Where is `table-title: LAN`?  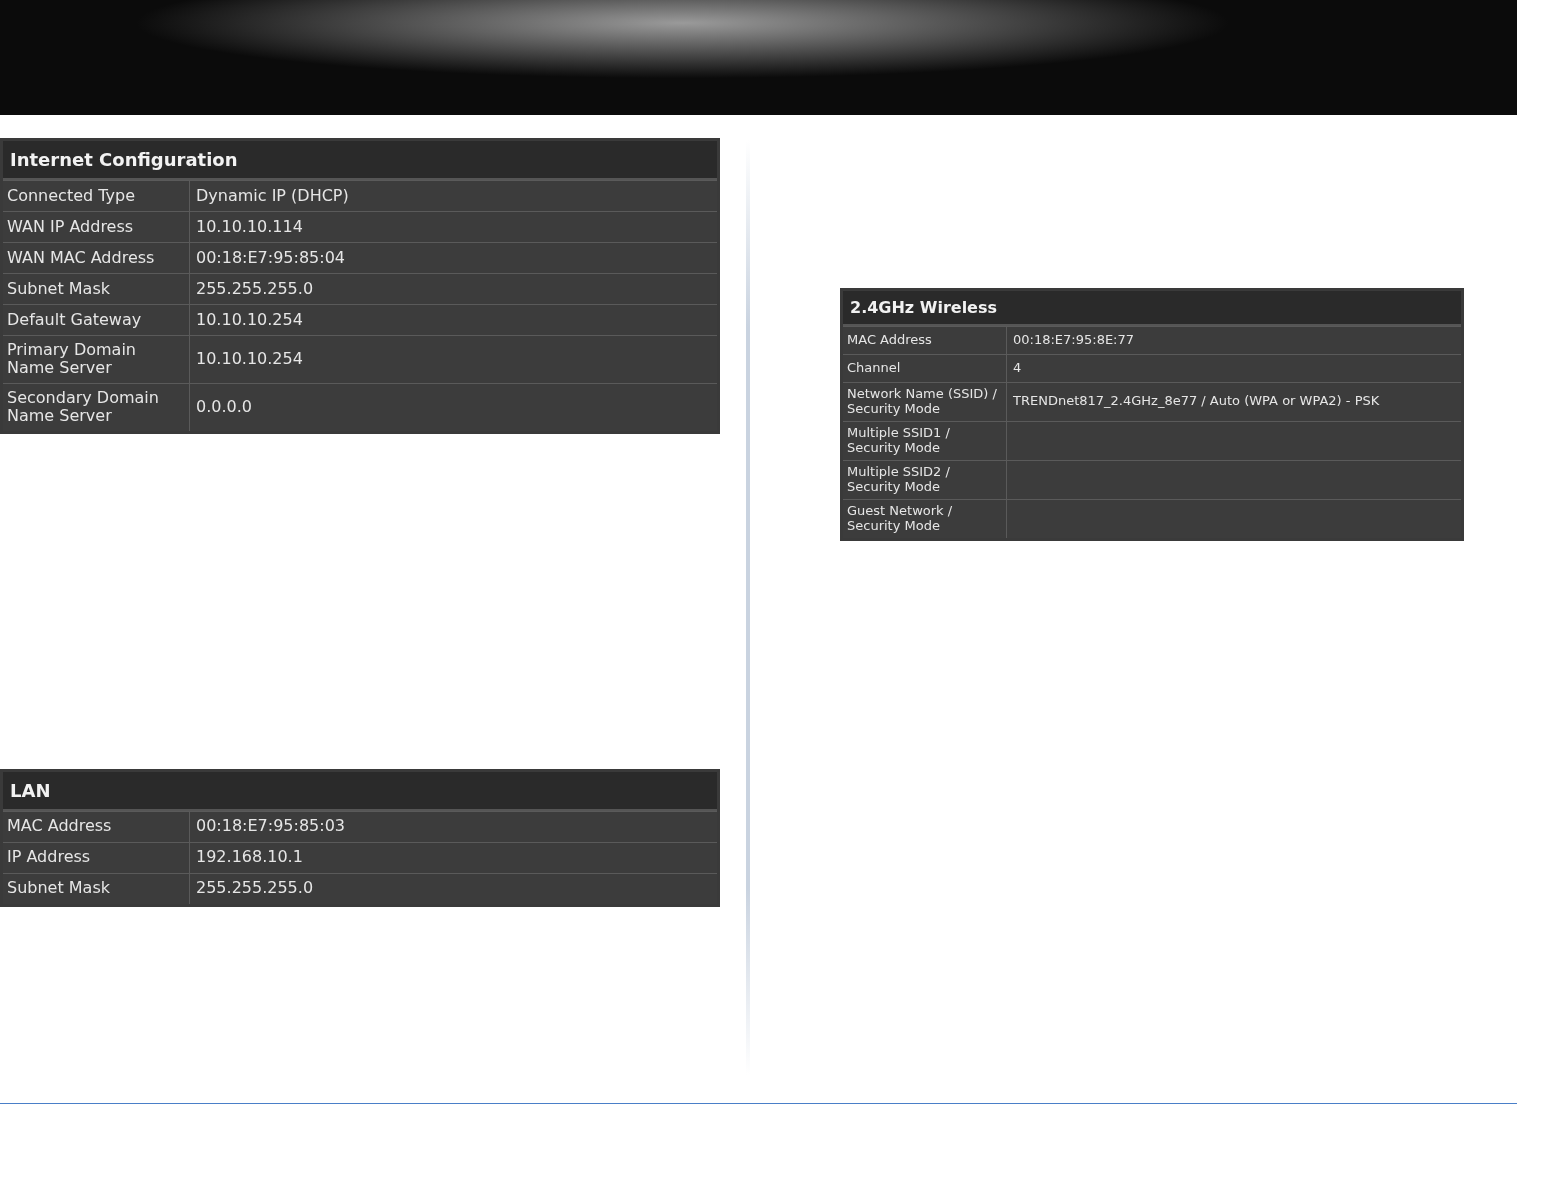
table-title: LAN is located at coordinates (360, 791).